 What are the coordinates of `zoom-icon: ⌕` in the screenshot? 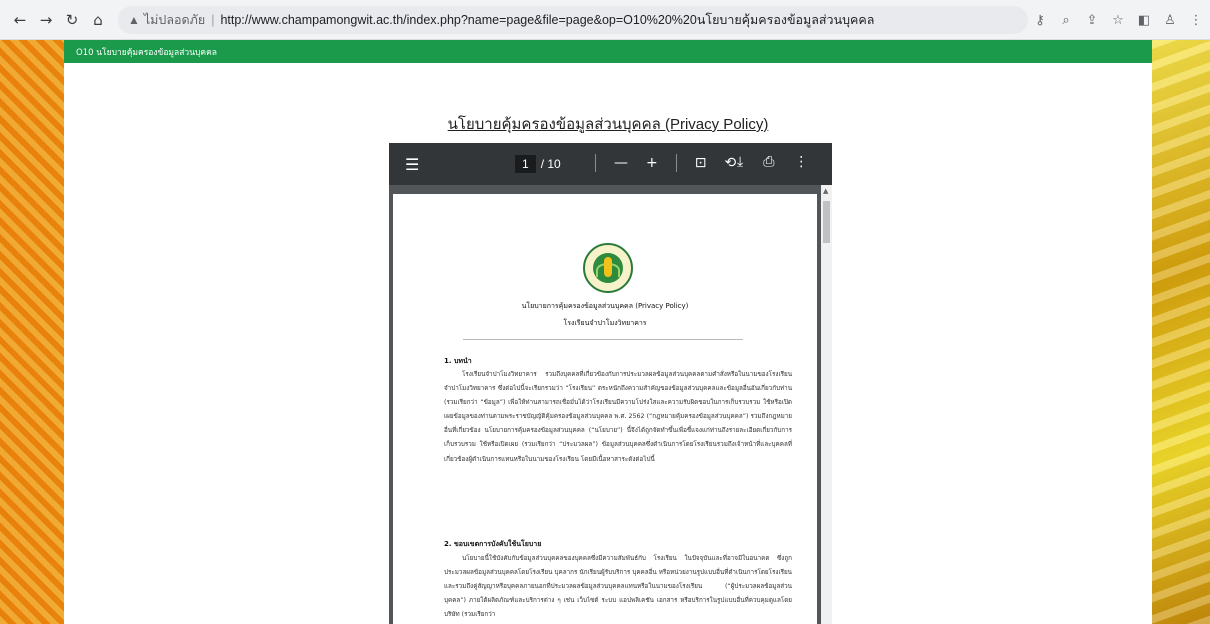 It's located at (1066, 20).